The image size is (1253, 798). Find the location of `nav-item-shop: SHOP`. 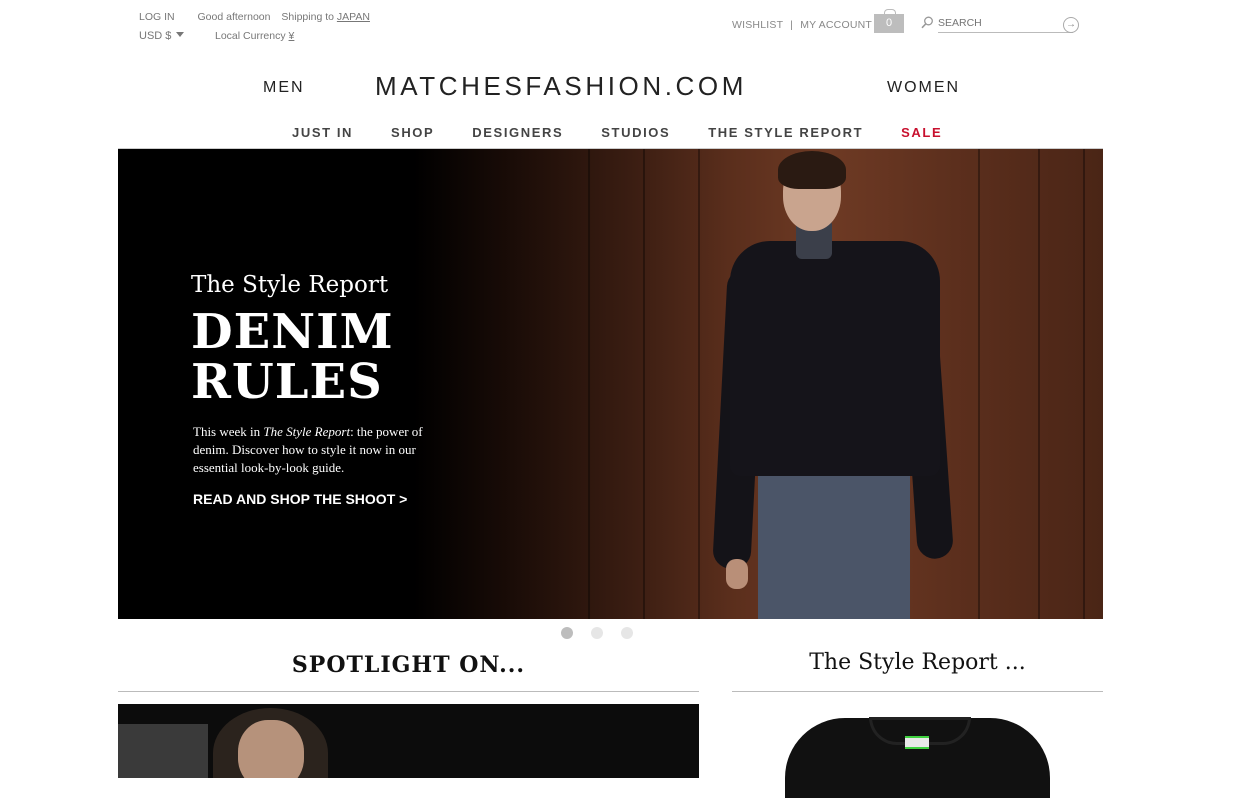

nav-item-shop: SHOP is located at coordinates (412, 132).